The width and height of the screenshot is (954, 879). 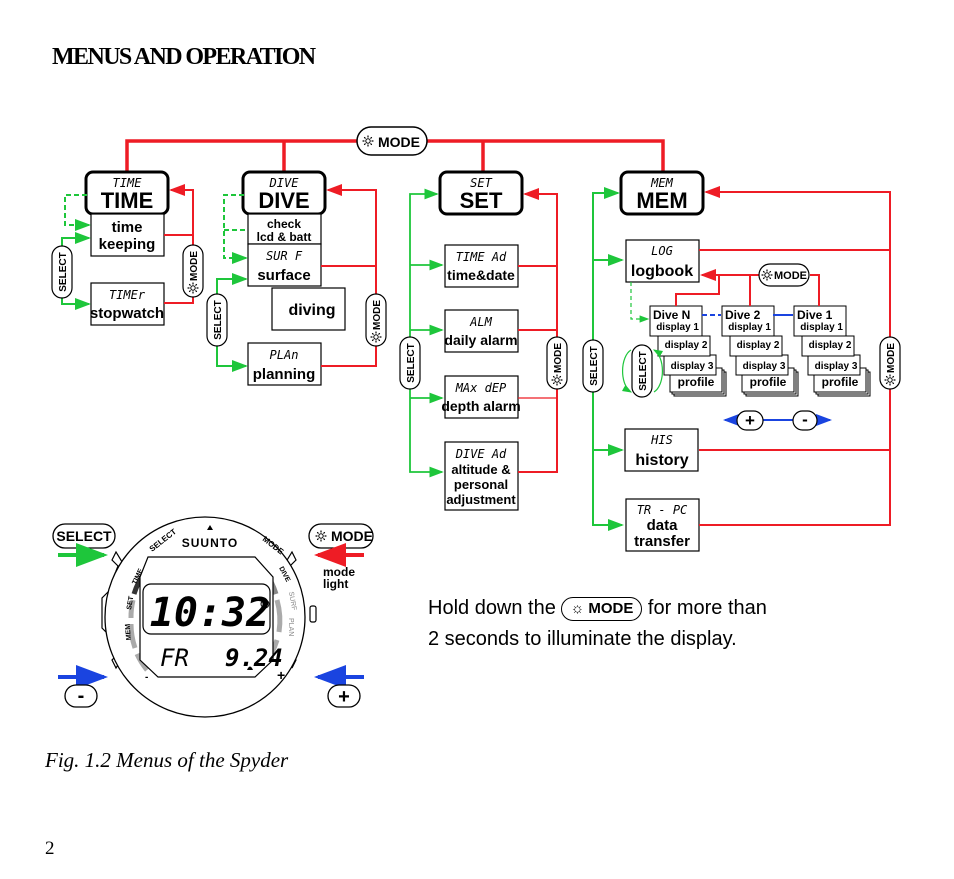 What do you see at coordinates (313, 614) in the screenshot?
I see `watch-right-crown` at bounding box center [313, 614].